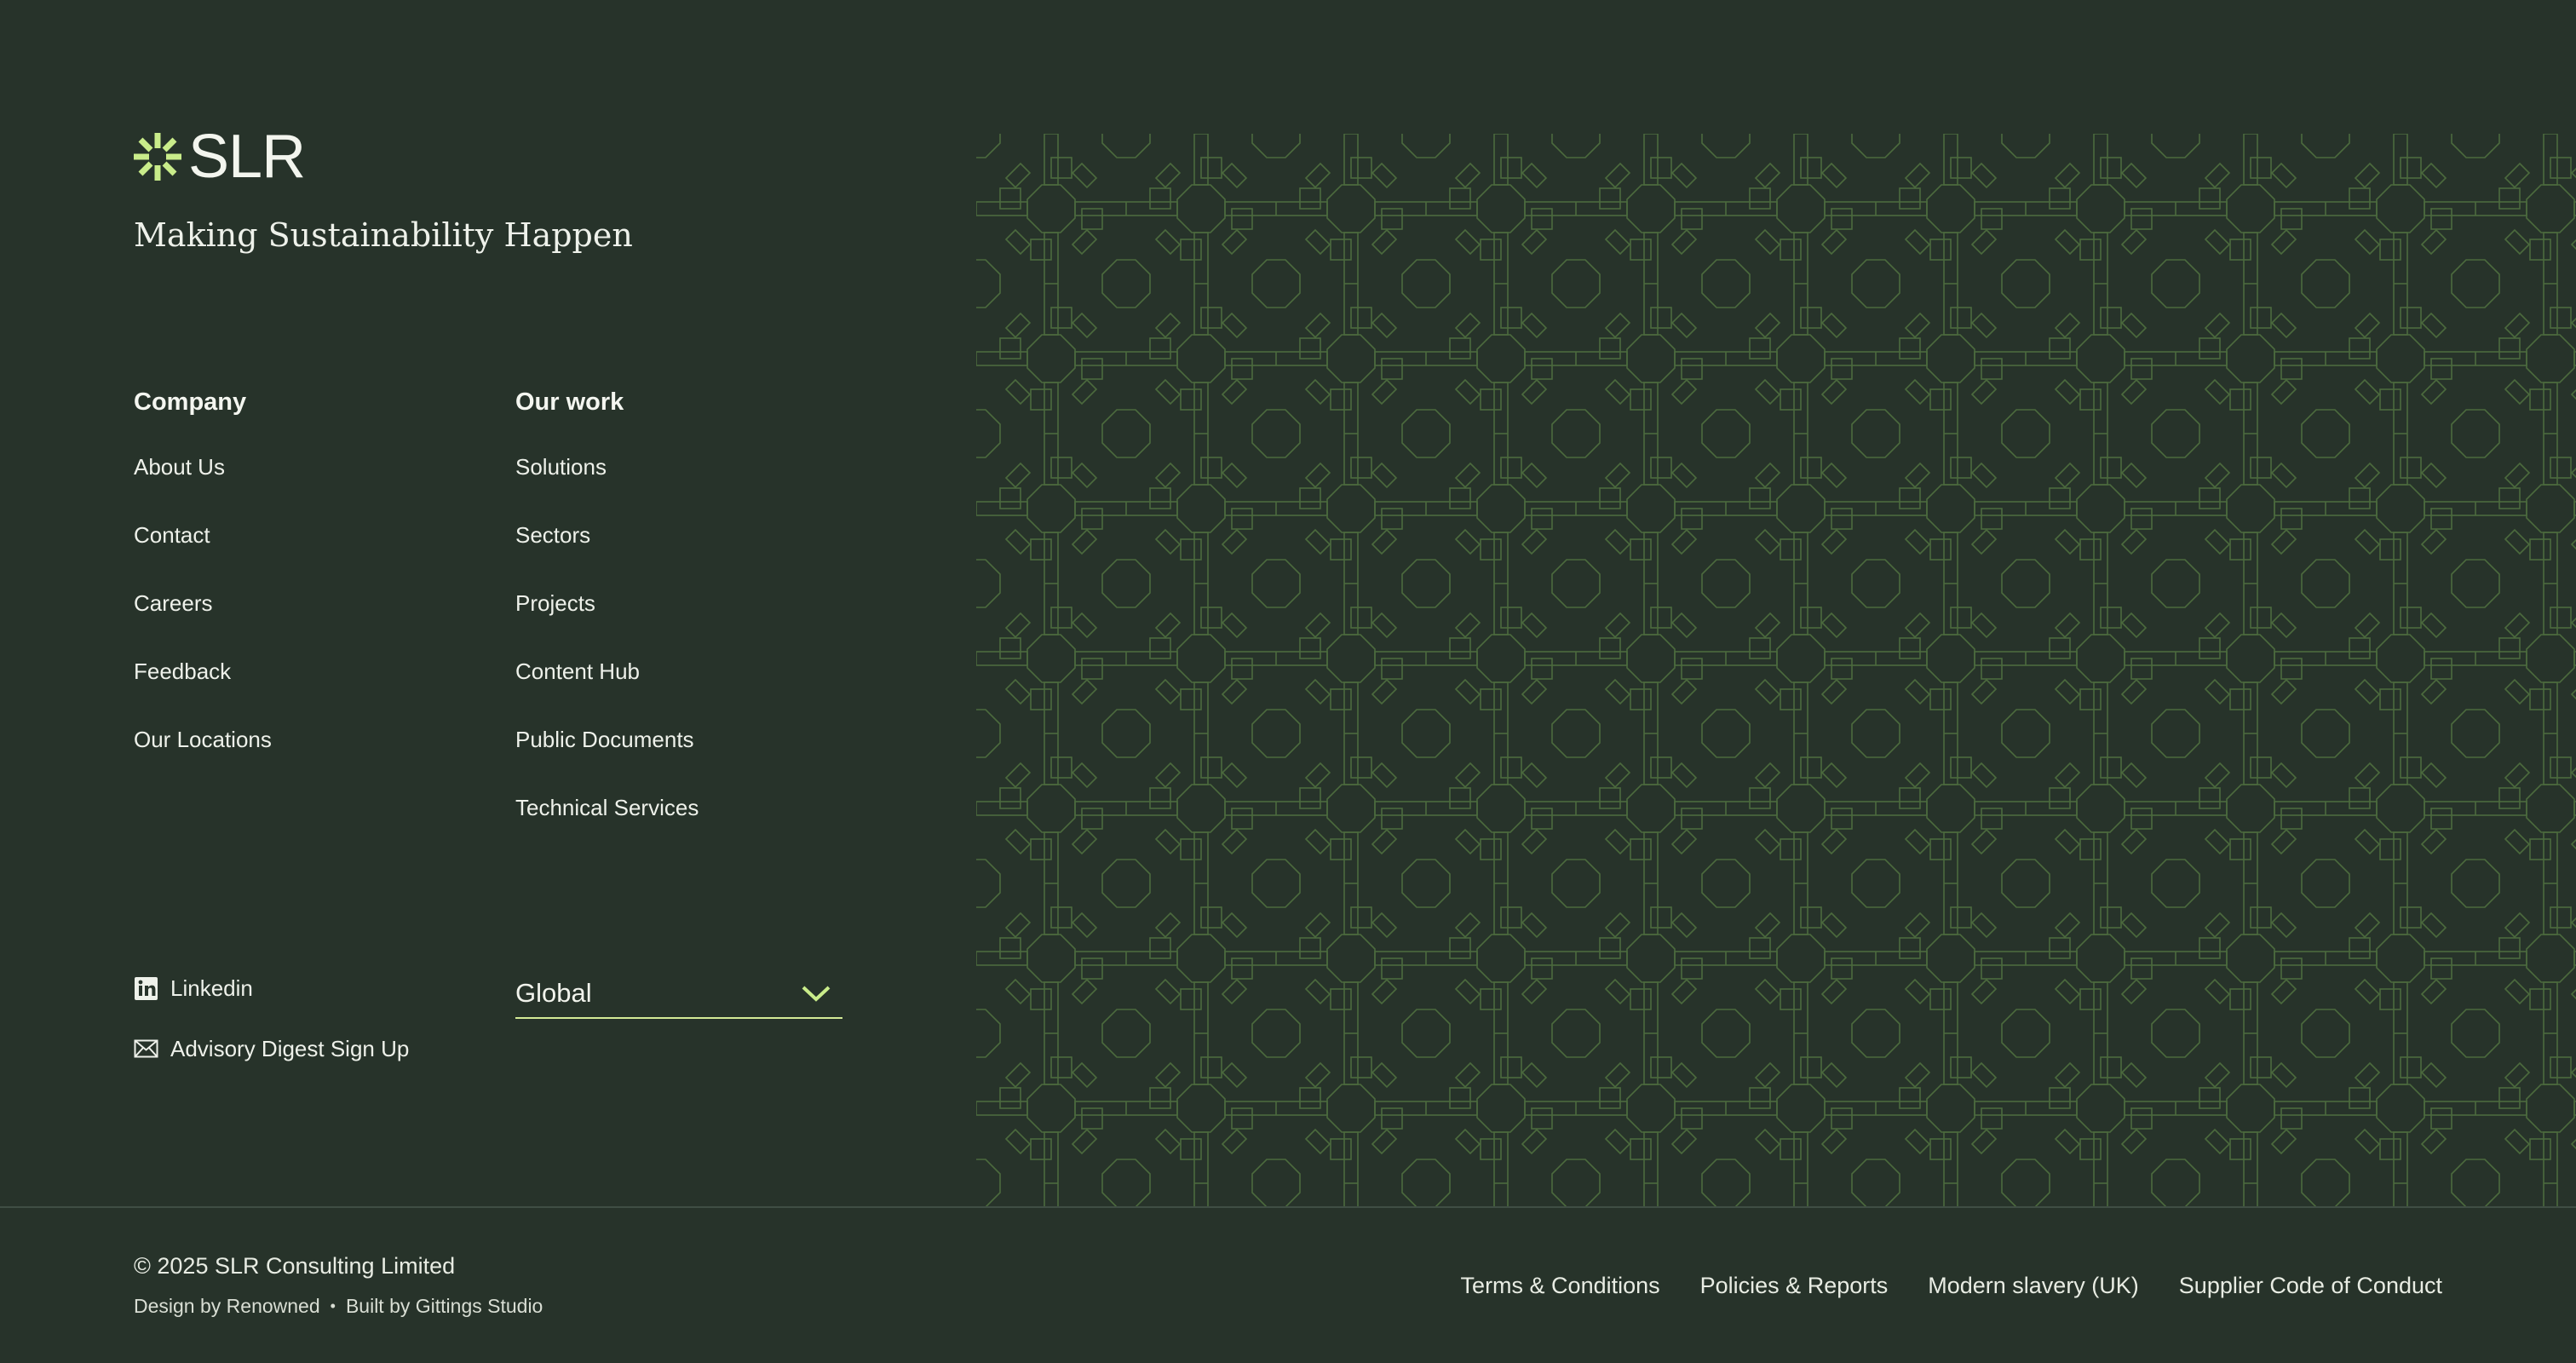 The width and height of the screenshot is (2576, 1363). Describe the element at coordinates (191, 402) in the screenshot. I see `company-heading: Company` at that location.